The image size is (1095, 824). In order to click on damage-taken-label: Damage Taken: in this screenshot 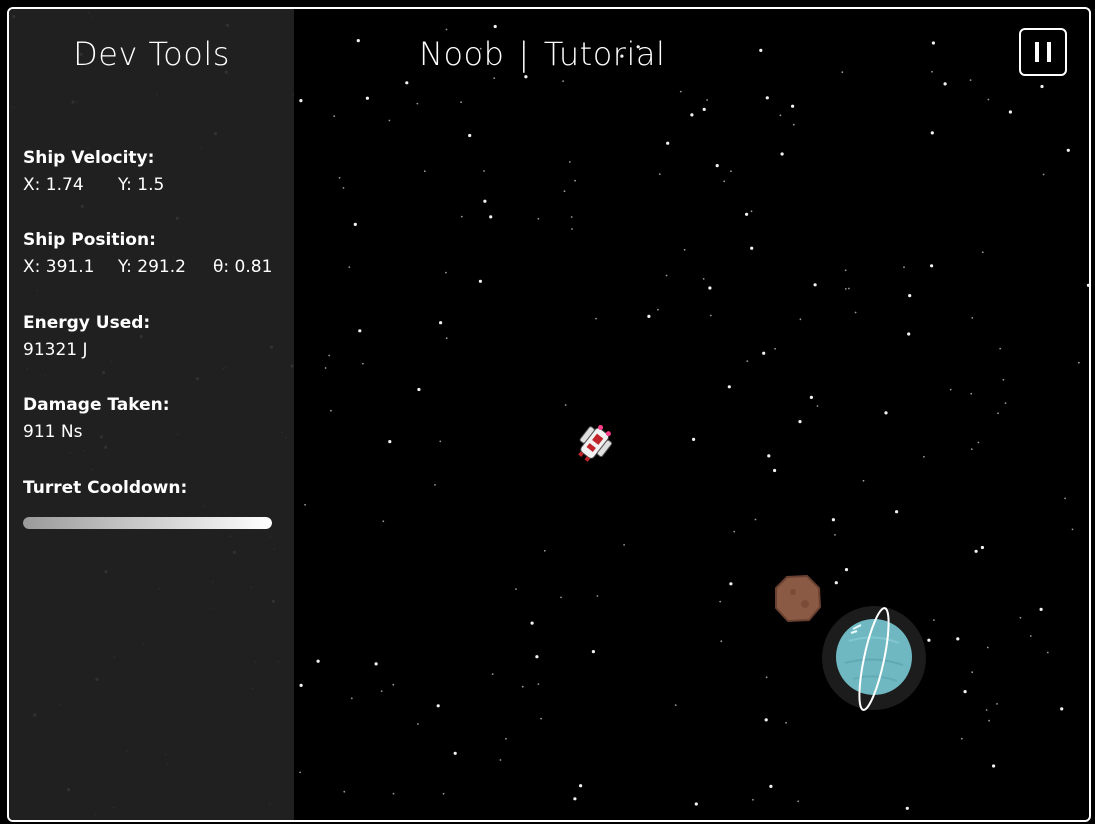, I will do `click(96, 405)`.